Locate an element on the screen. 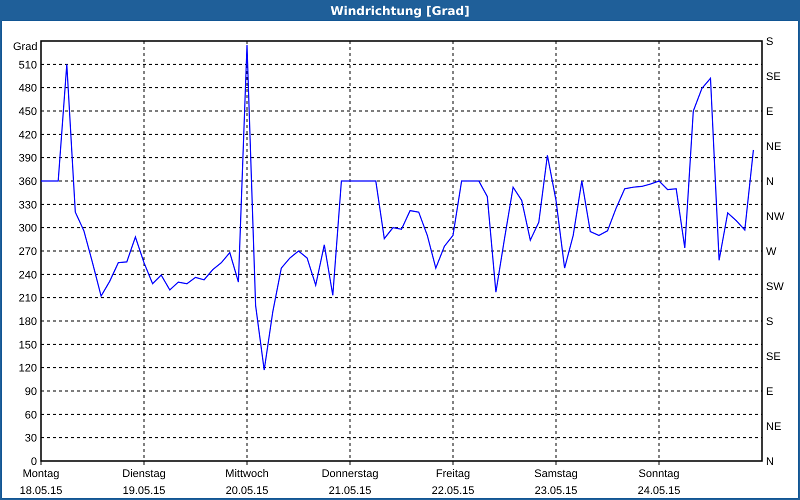 The height and width of the screenshot is (500, 800). direction-label: SW is located at coordinates (775, 287).